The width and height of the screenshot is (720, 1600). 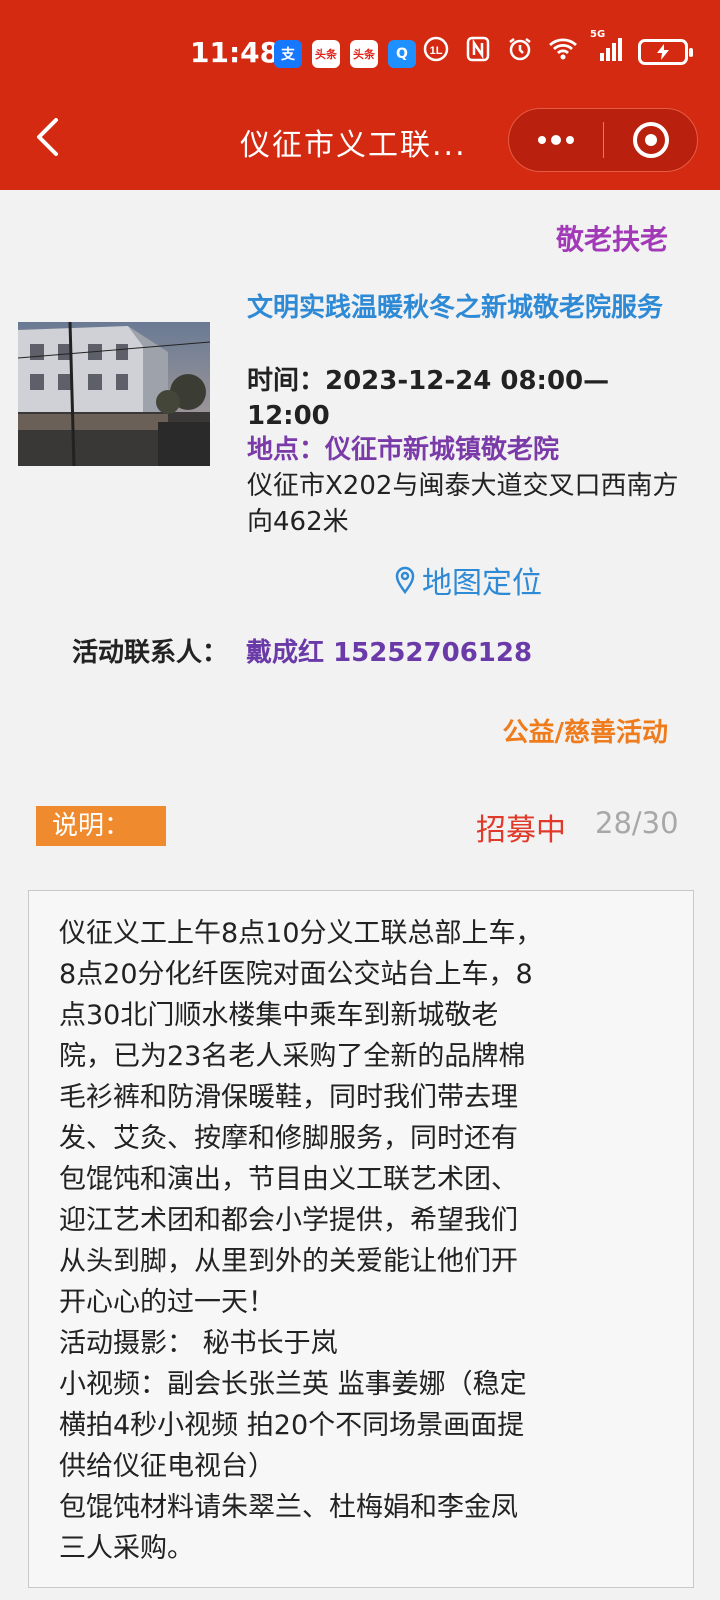 I want to click on miniprogram-capsule, so click(x=603, y=140).